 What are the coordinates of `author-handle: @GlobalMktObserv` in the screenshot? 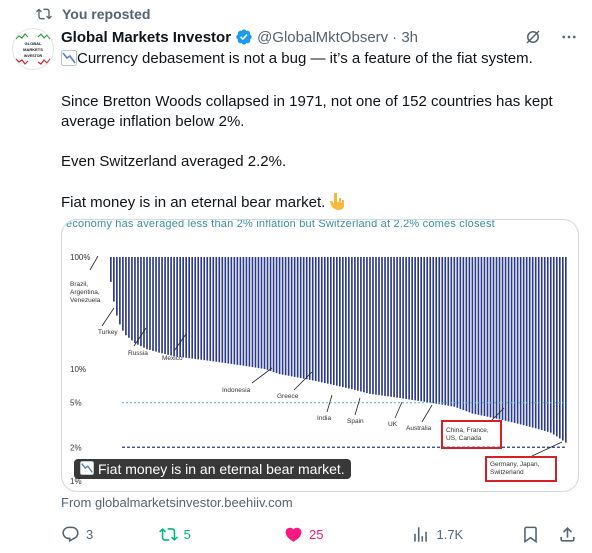 It's located at (322, 37).